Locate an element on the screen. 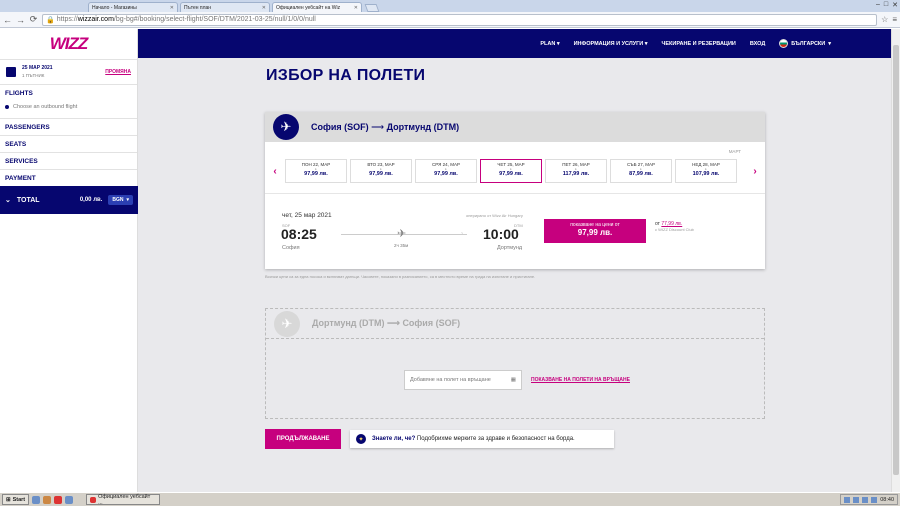 This screenshot has height=506, width=900. nav-login: ВХОД is located at coordinates (757, 44).